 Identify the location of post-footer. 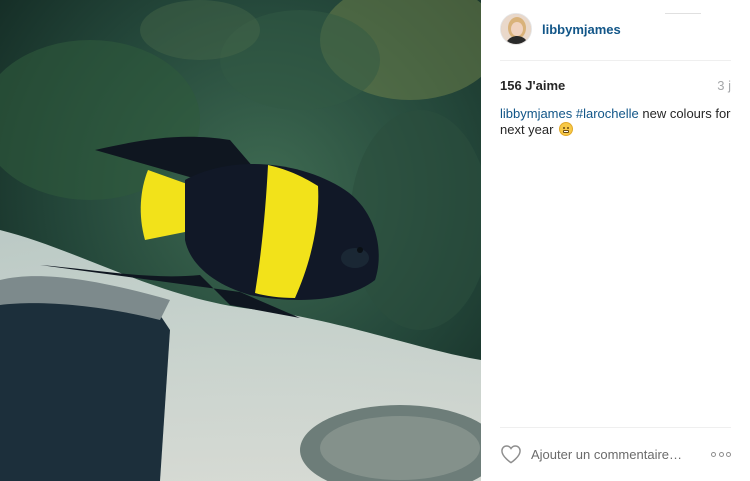
(615, 454).